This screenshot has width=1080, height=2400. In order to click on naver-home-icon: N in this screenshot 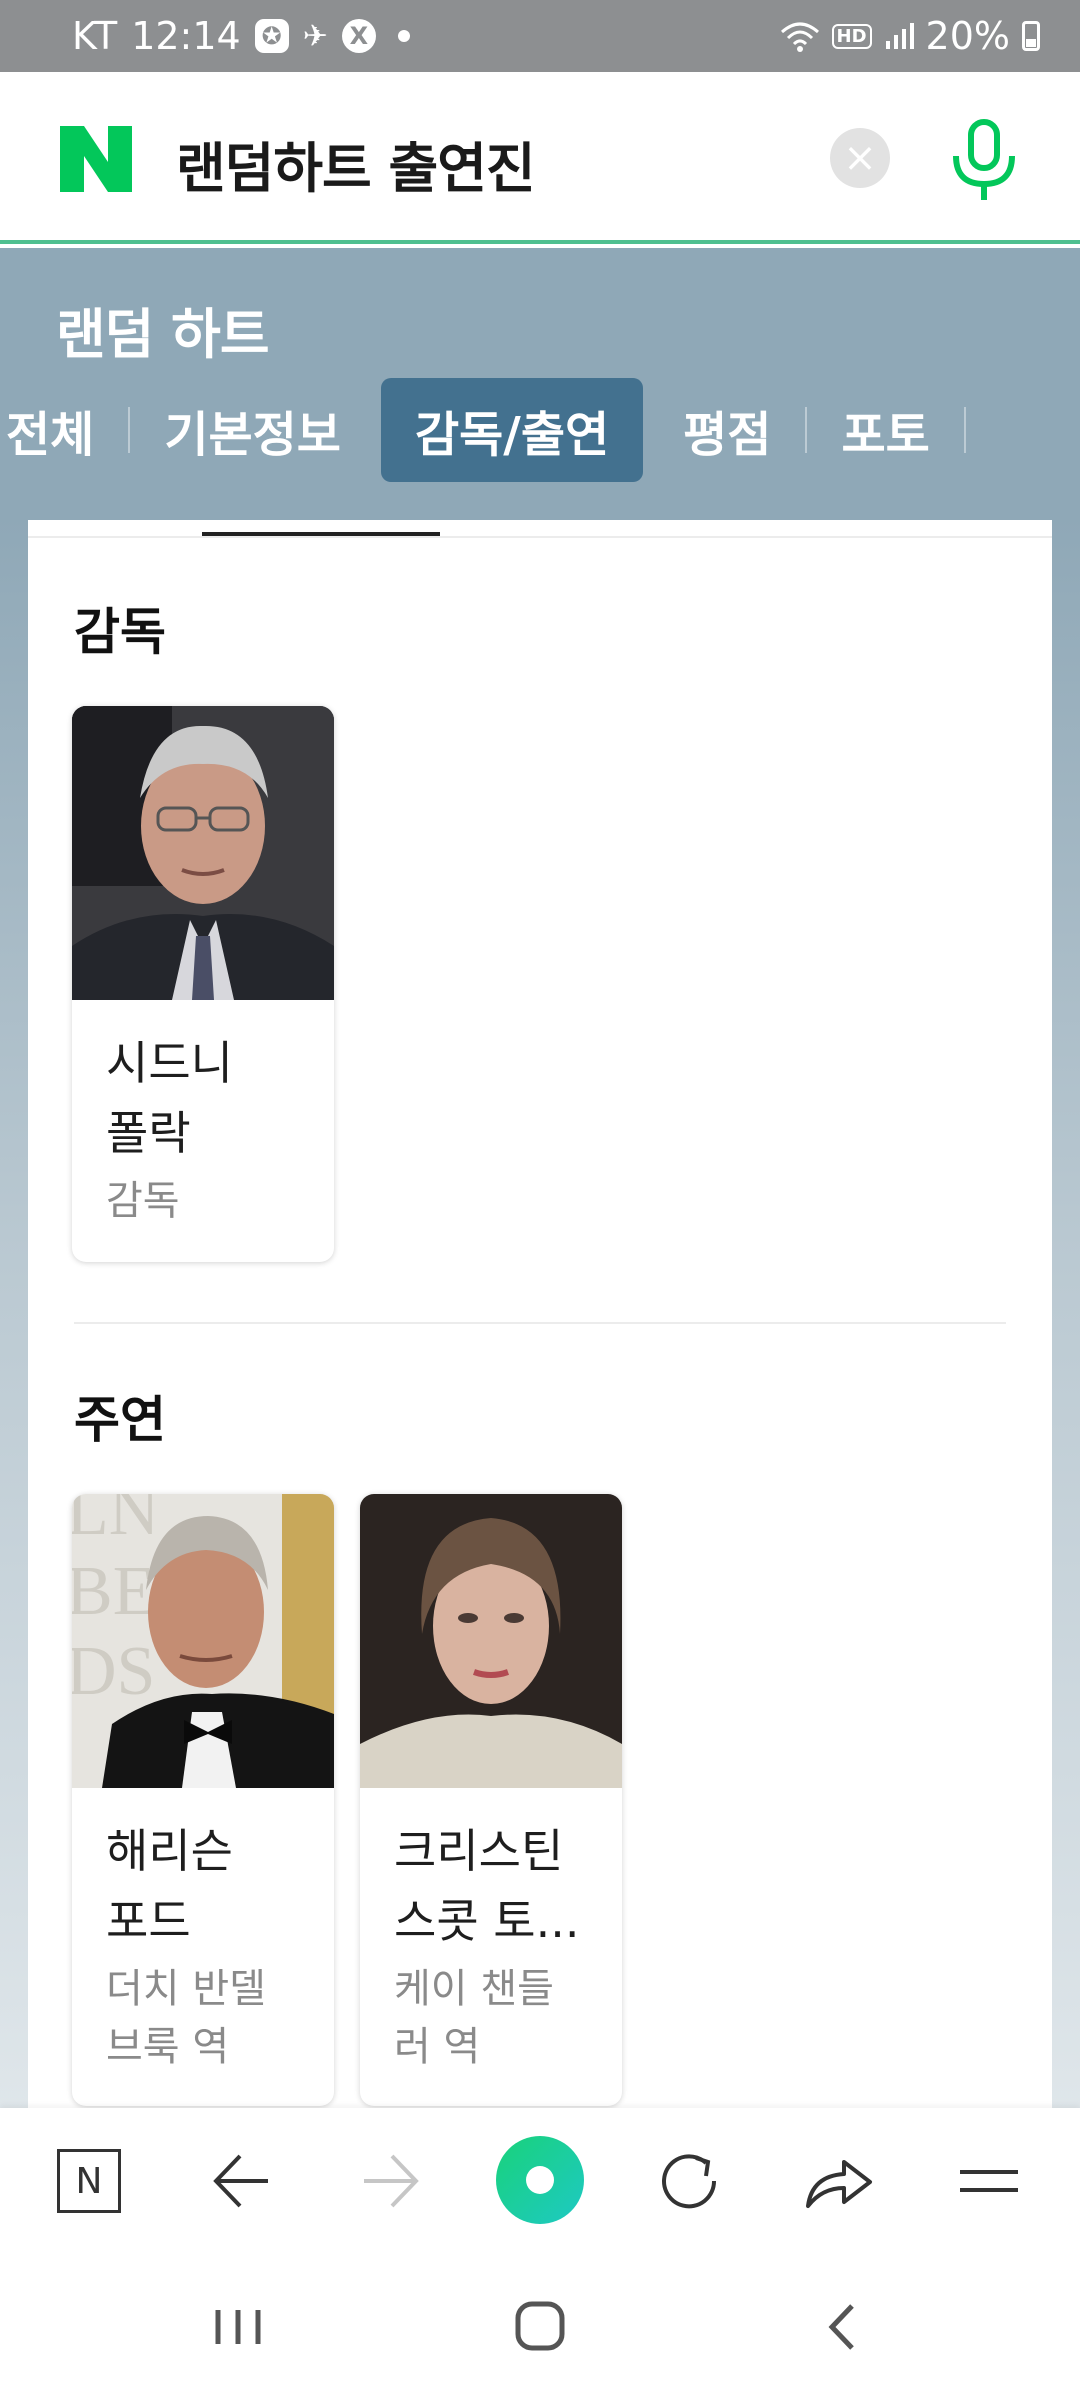, I will do `click(89, 2181)`.